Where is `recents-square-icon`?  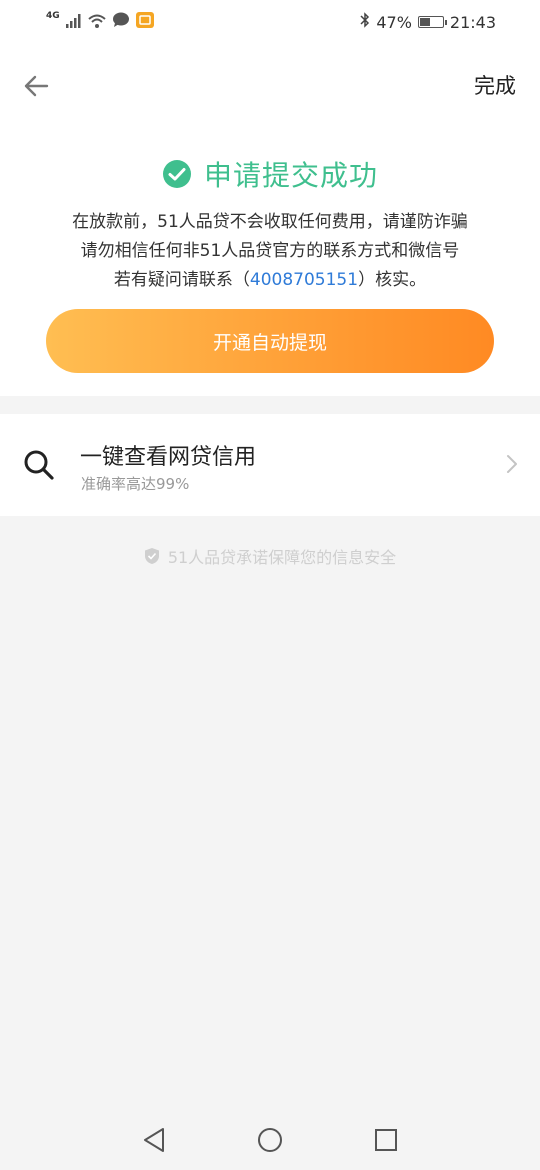
recents-square-icon is located at coordinates (386, 1140).